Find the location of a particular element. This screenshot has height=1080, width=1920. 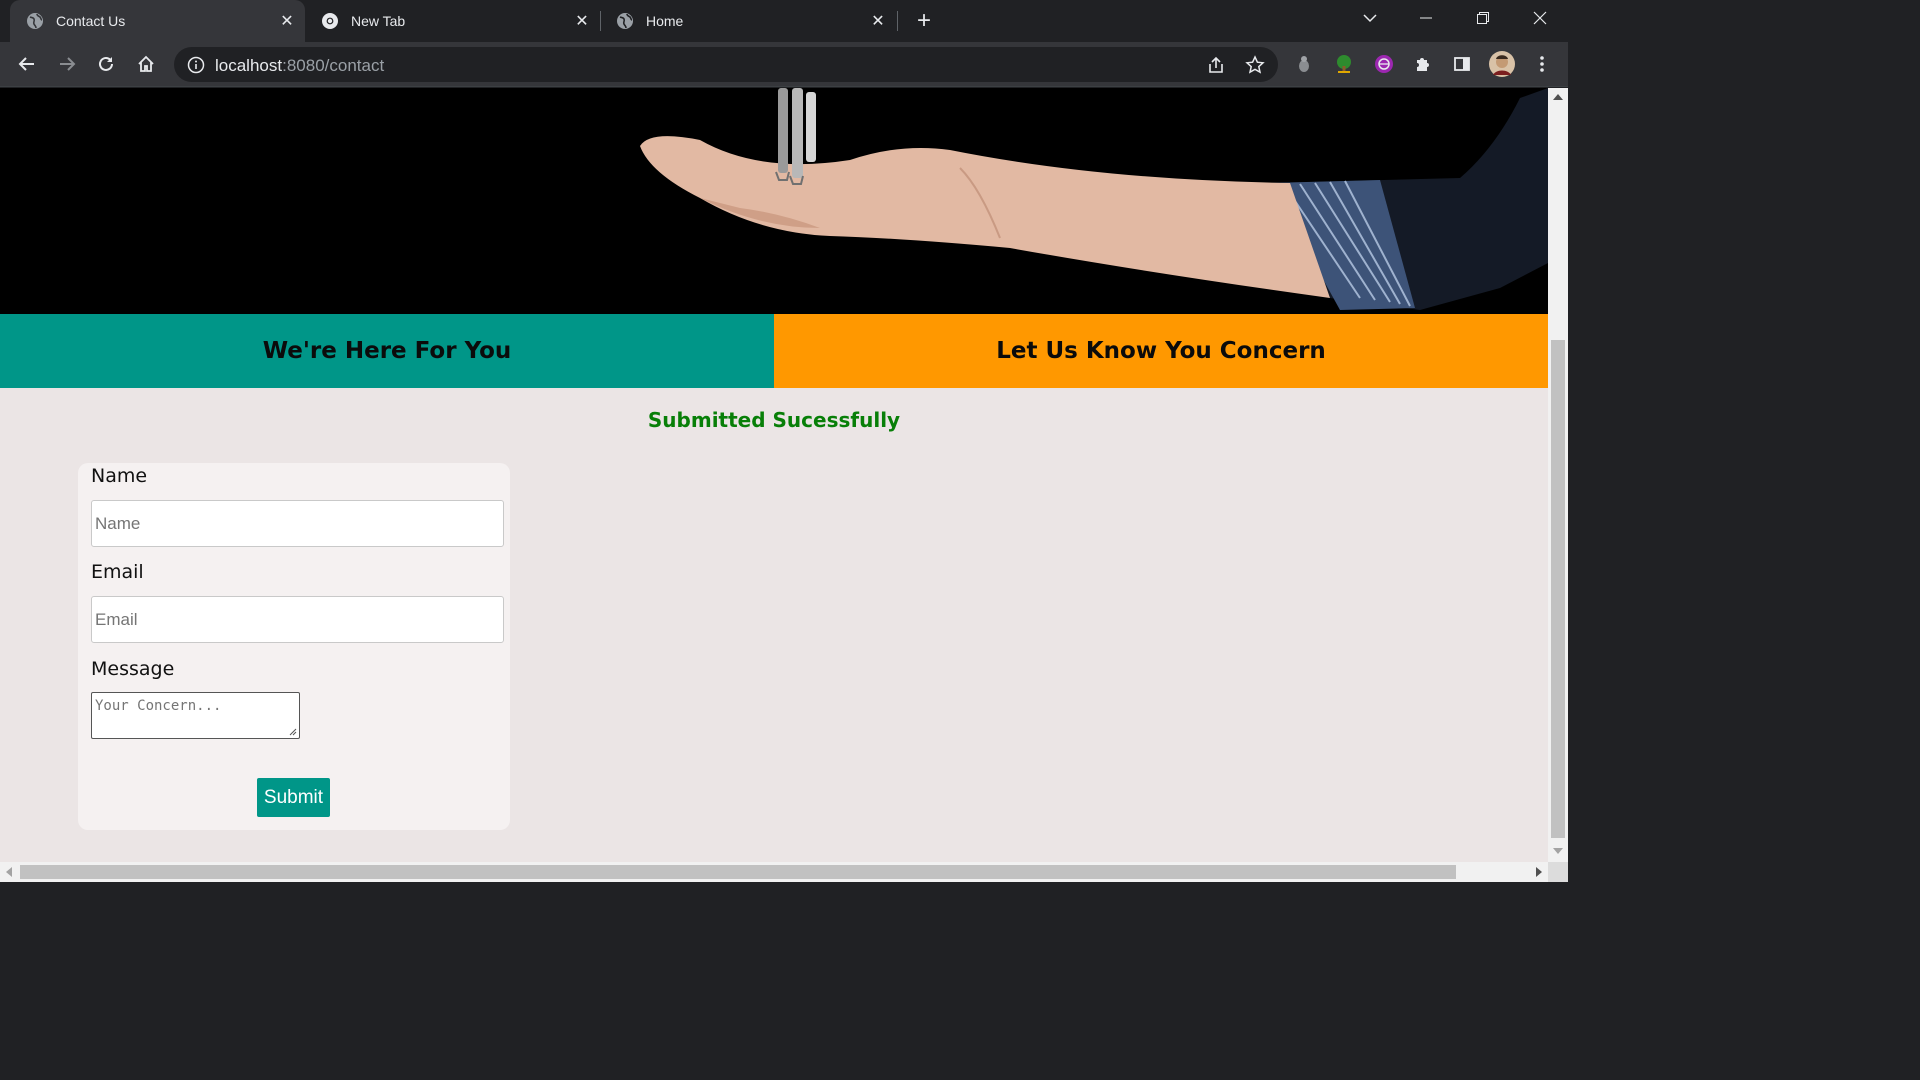

email-input: Email is located at coordinates (297, 619).